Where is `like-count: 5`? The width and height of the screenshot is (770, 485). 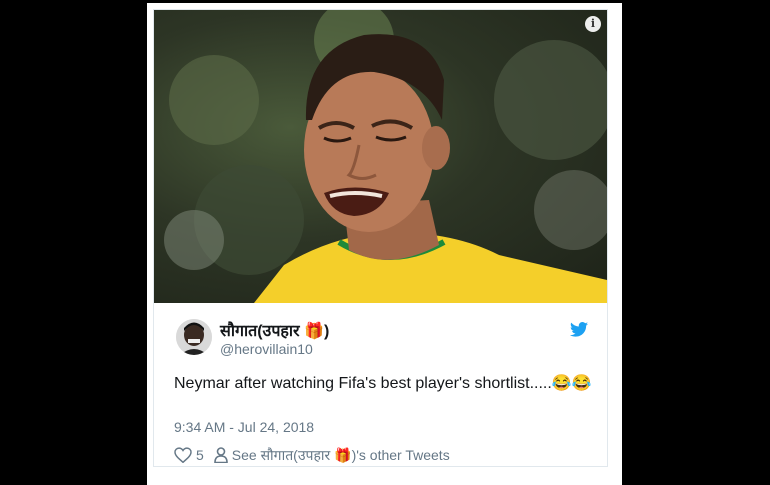
like-count: 5 is located at coordinates (200, 455).